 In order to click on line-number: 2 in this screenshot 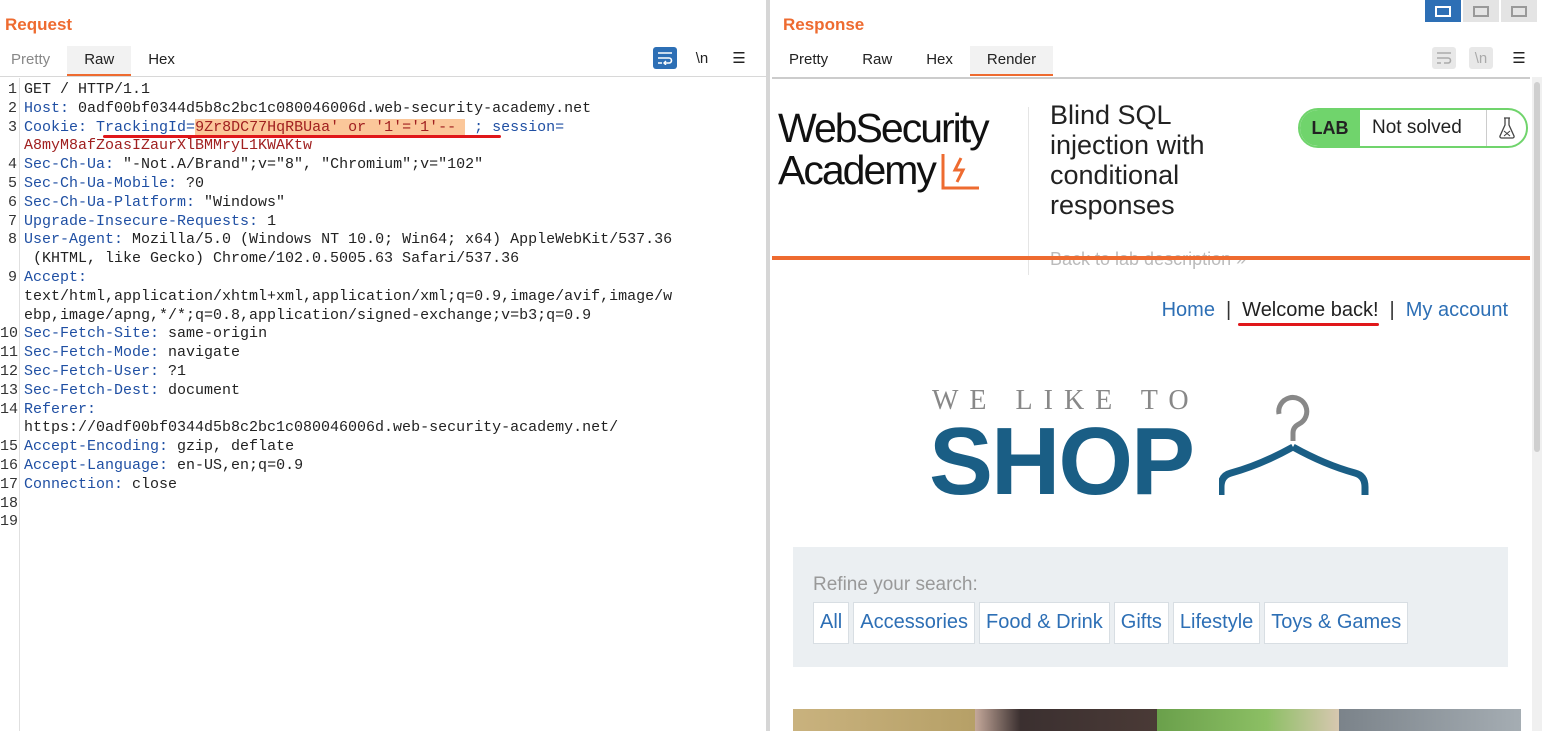, I will do `click(12, 108)`.